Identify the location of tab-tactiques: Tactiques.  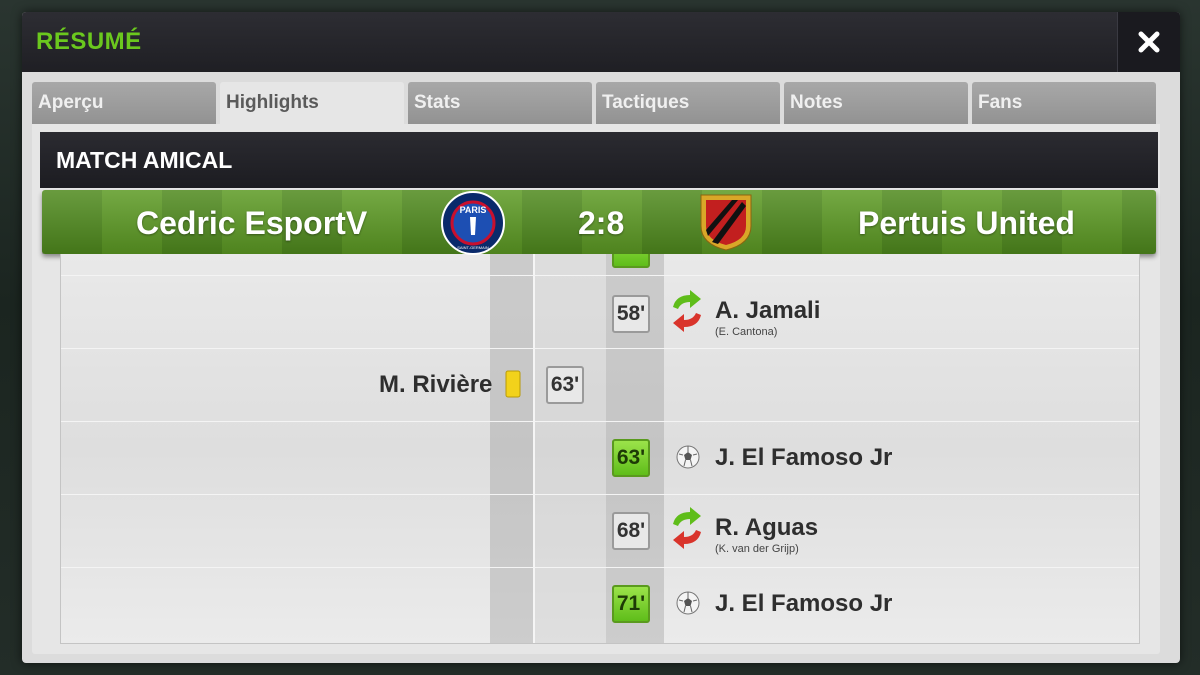
(688, 103).